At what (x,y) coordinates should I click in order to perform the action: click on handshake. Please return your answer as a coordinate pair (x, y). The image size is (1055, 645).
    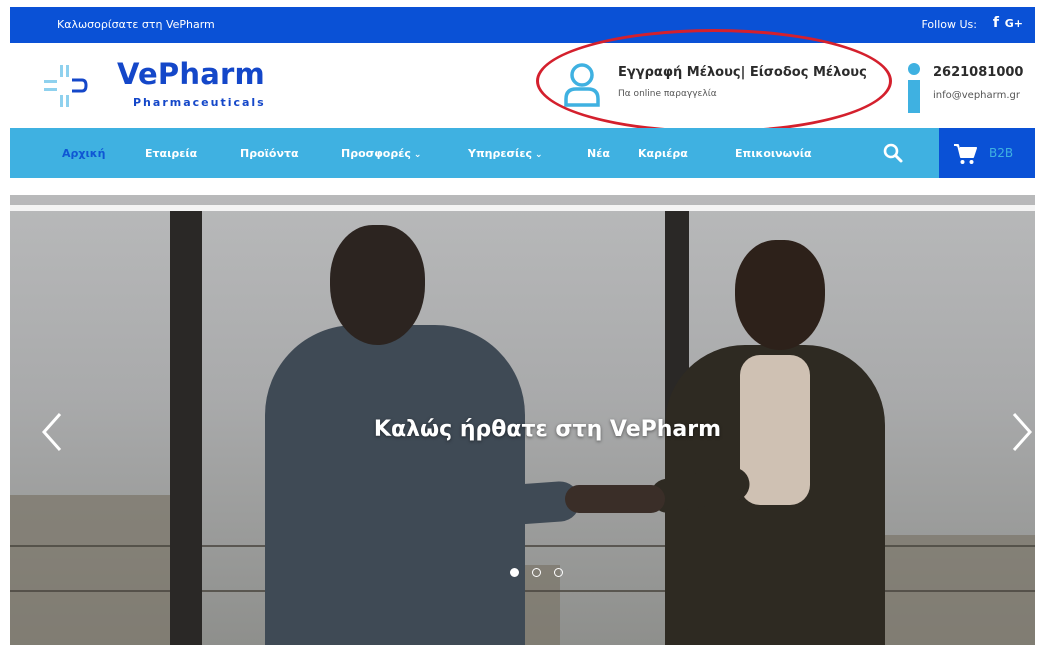
    Looking at the image, I should click on (615, 499).